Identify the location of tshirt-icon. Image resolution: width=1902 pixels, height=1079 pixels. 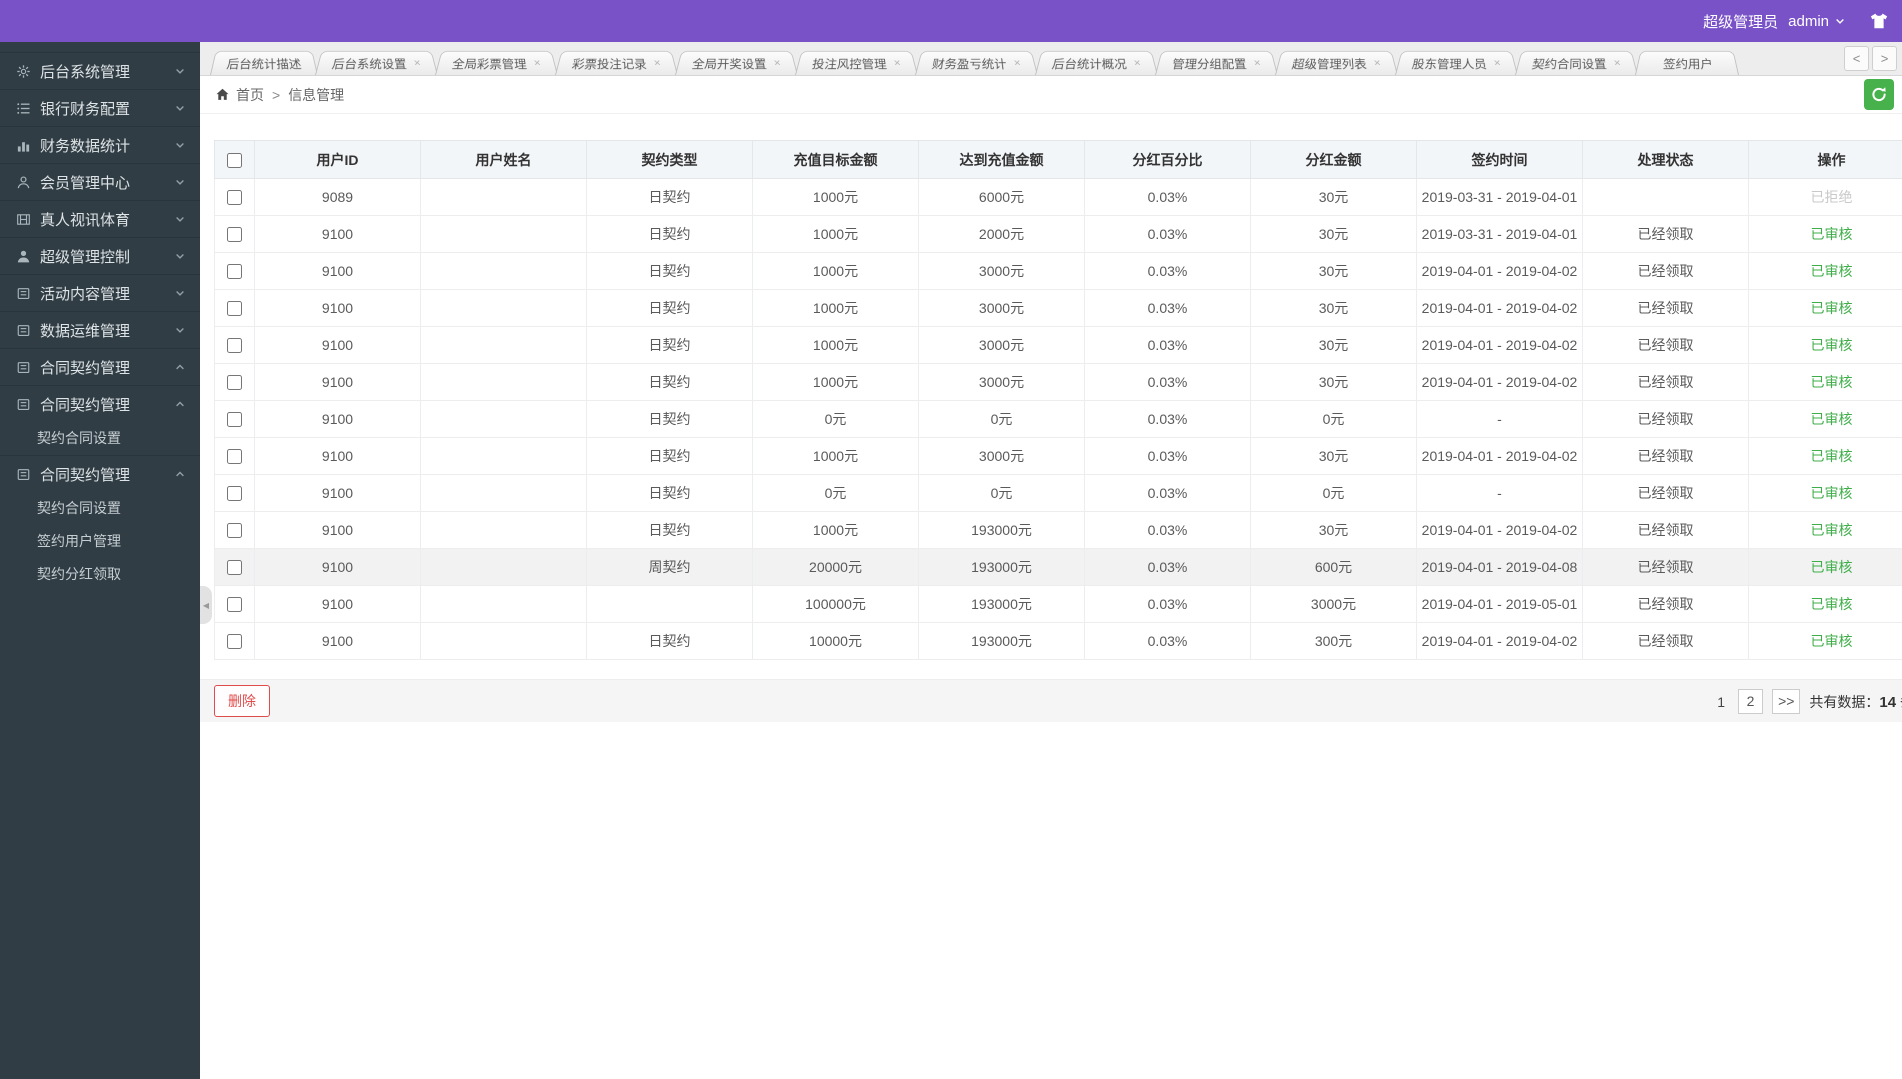
(1879, 21).